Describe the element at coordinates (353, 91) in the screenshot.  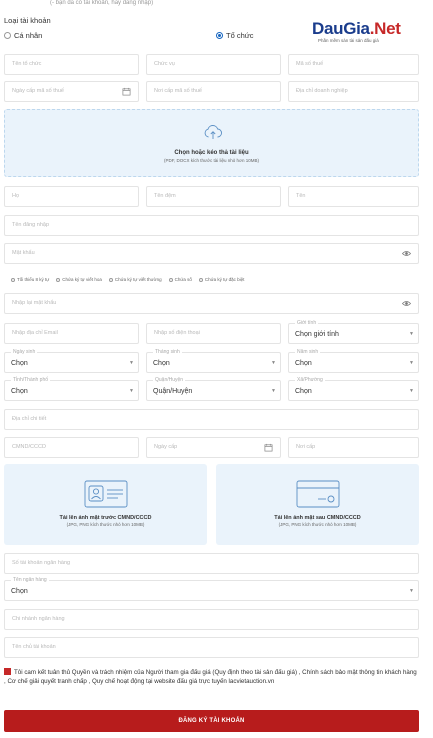
I see `business-address-input: Địa chỉ doanh nghiệp` at that location.